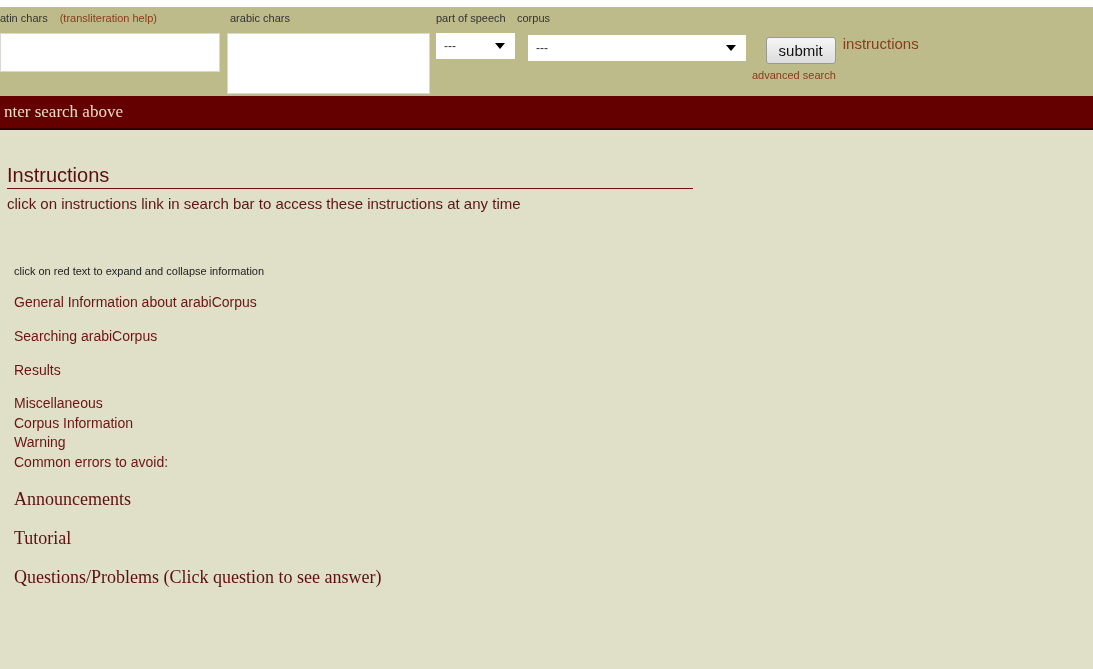 The width and height of the screenshot is (1093, 669). What do you see at coordinates (534, 18) in the screenshot?
I see `field-label: corpus` at bounding box center [534, 18].